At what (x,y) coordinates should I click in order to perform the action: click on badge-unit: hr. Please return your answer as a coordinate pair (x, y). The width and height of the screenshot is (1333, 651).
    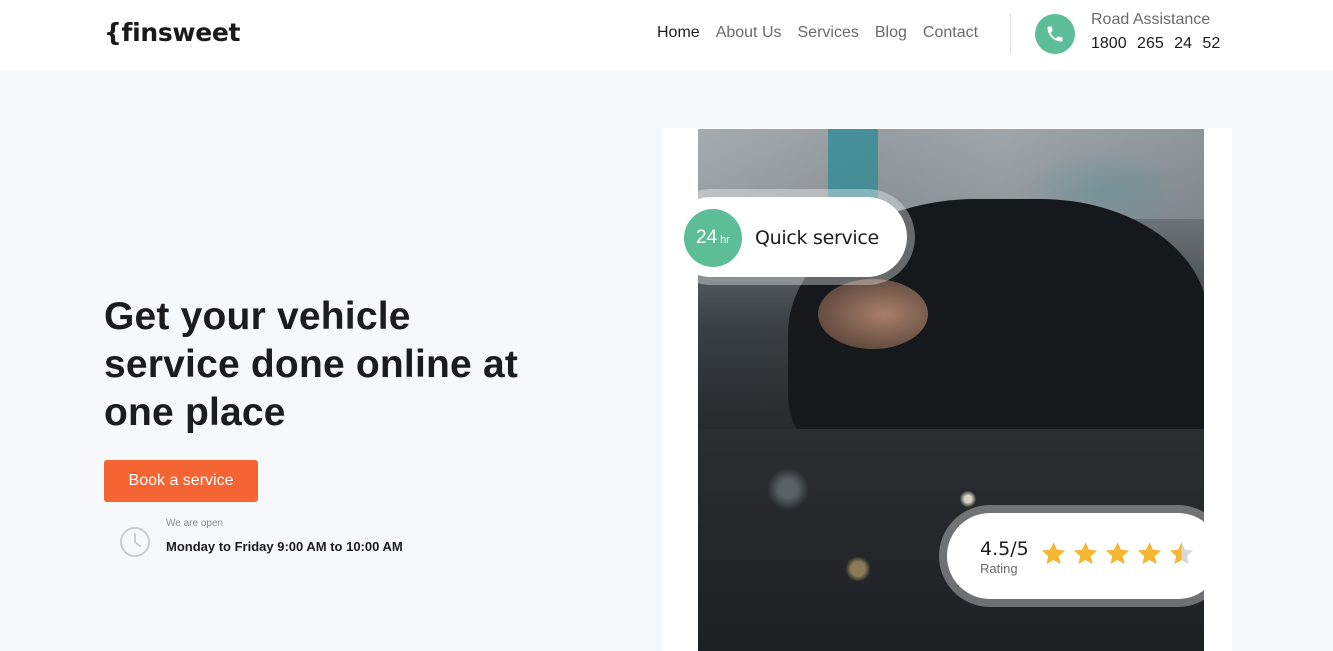
    Looking at the image, I should click on (725, 240).